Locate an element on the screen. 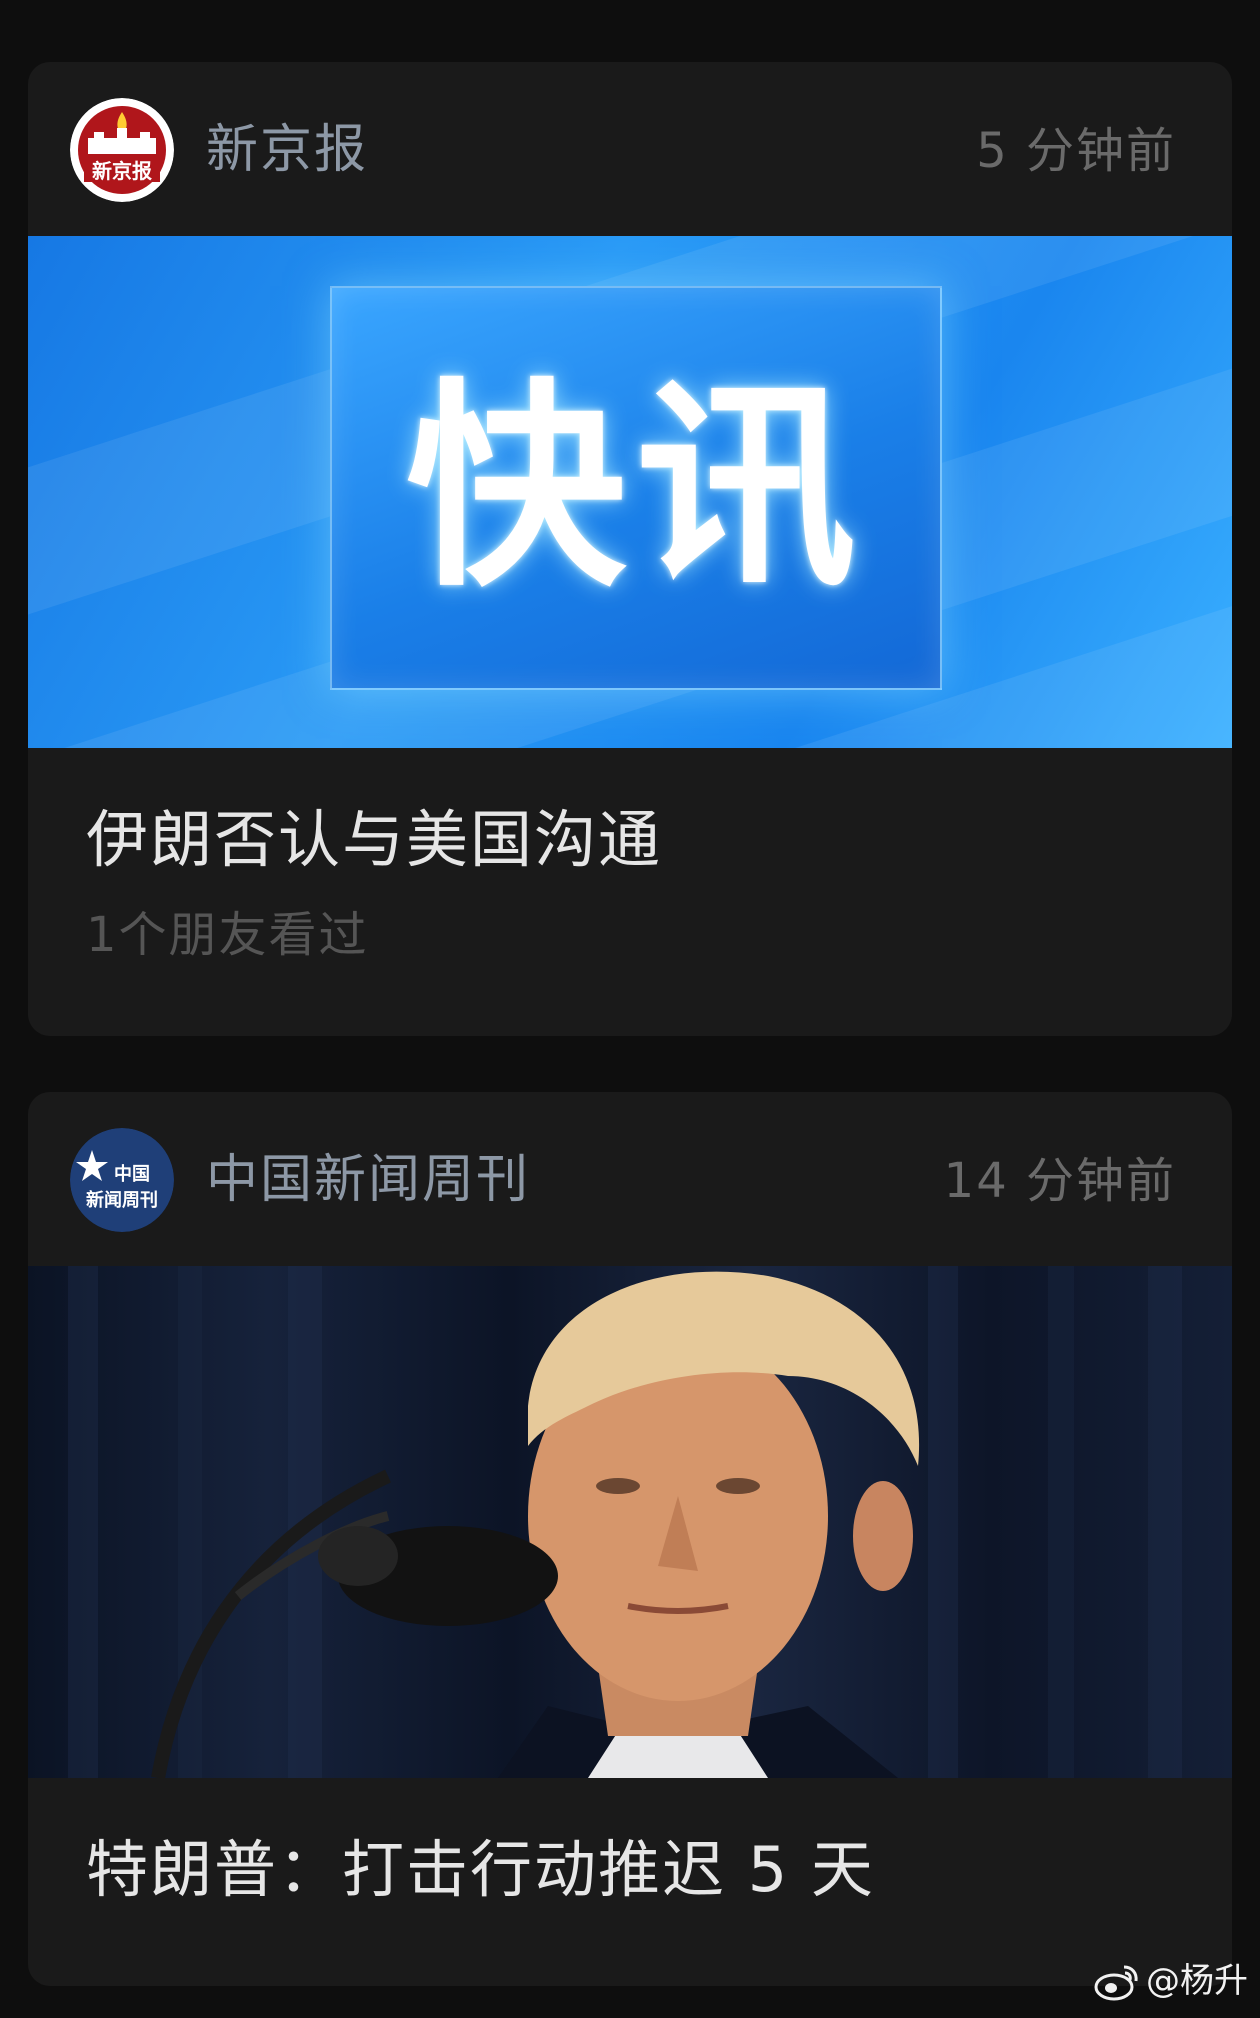 This screenshot has width=1260, height=2018. china-newsweek-logo-icon: 中国 新闻周刊 is located at coordinates (122, 1180).